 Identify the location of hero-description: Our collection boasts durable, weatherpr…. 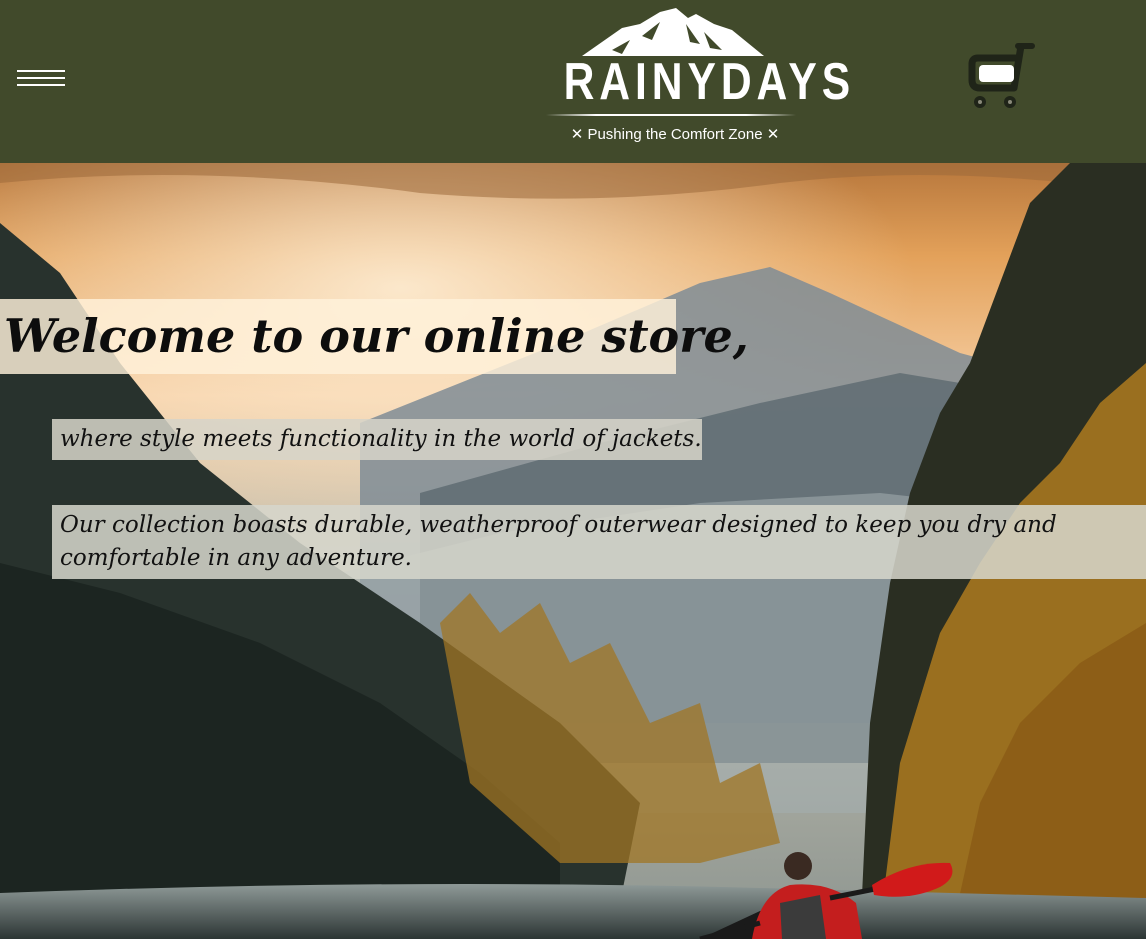
(599, 542).